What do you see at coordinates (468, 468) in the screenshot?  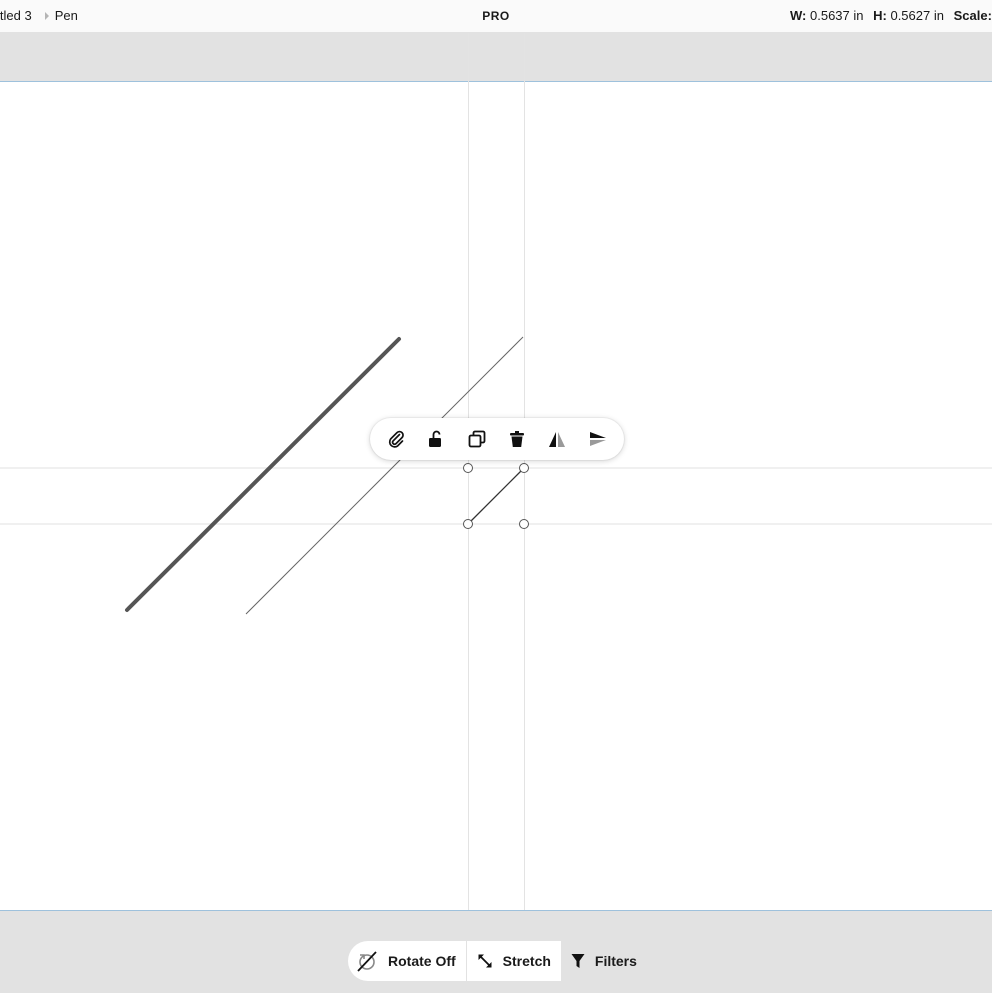 I see `selection-handle-top-left` at bounding box center [468, 468].